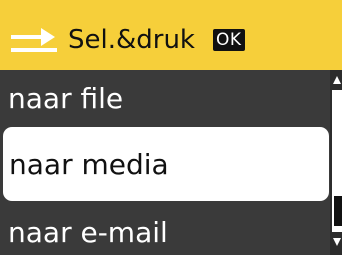 The width and height of the screenshot is (342, 255). I want to click on menu-item-label: naar e-mail, so click(88, 232).